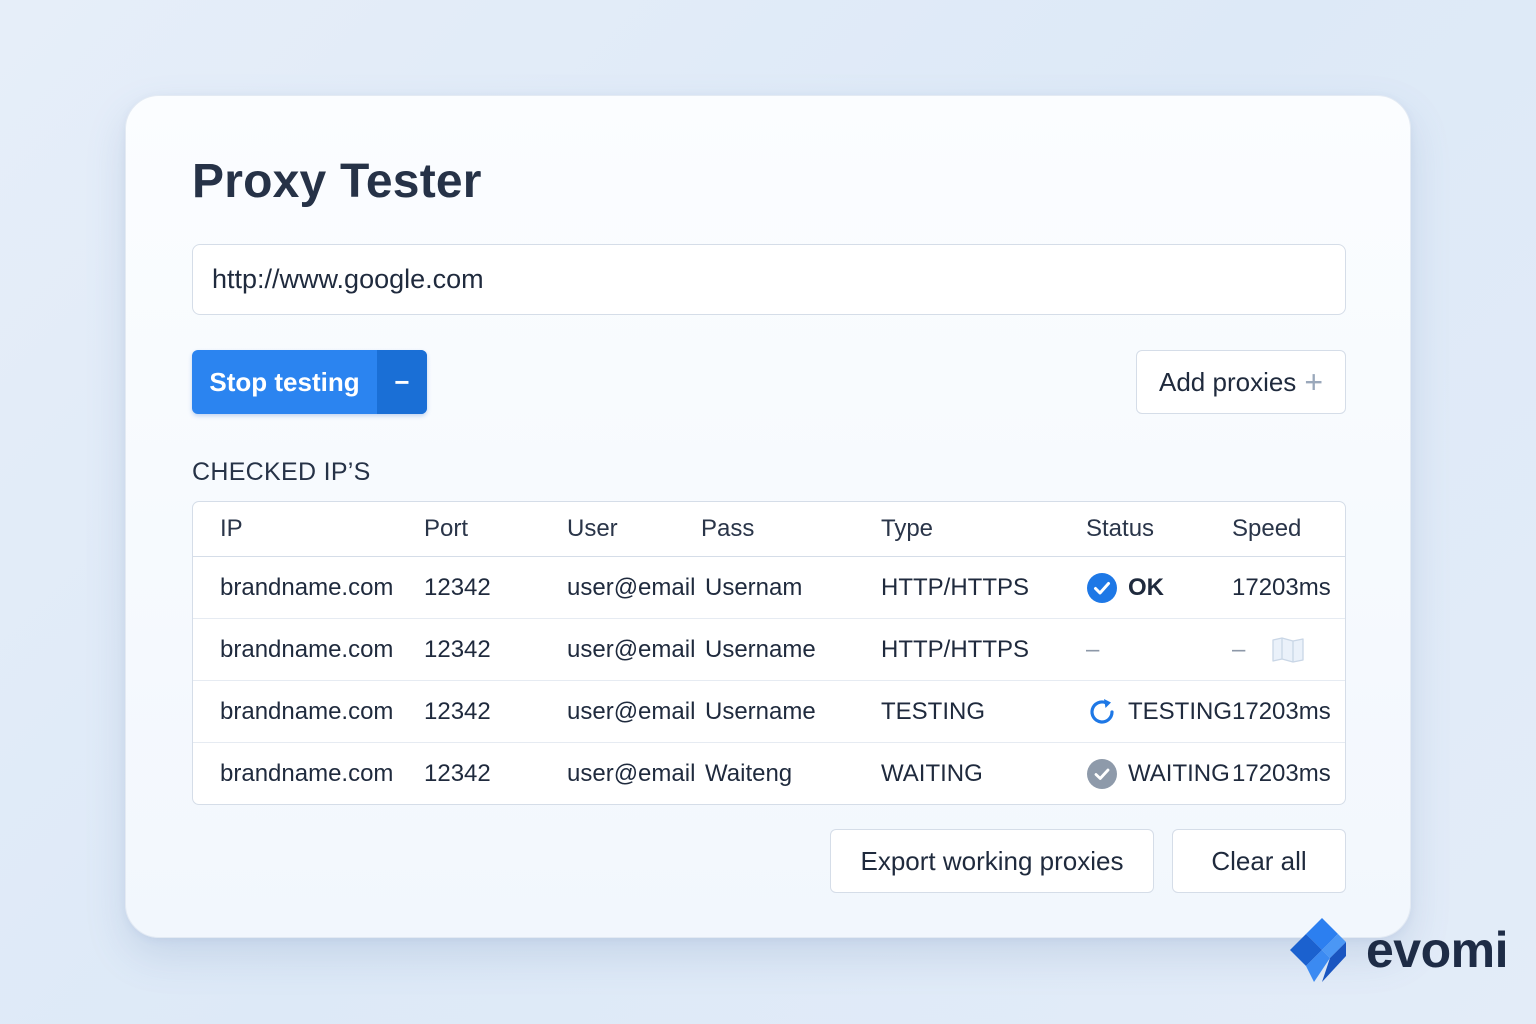 Image resolution: width=1536 pixels, height=1024 pixels. Describe the element at coordinates (1179, 773) in the screenshot. I see `status-text: WAITING` at that location.